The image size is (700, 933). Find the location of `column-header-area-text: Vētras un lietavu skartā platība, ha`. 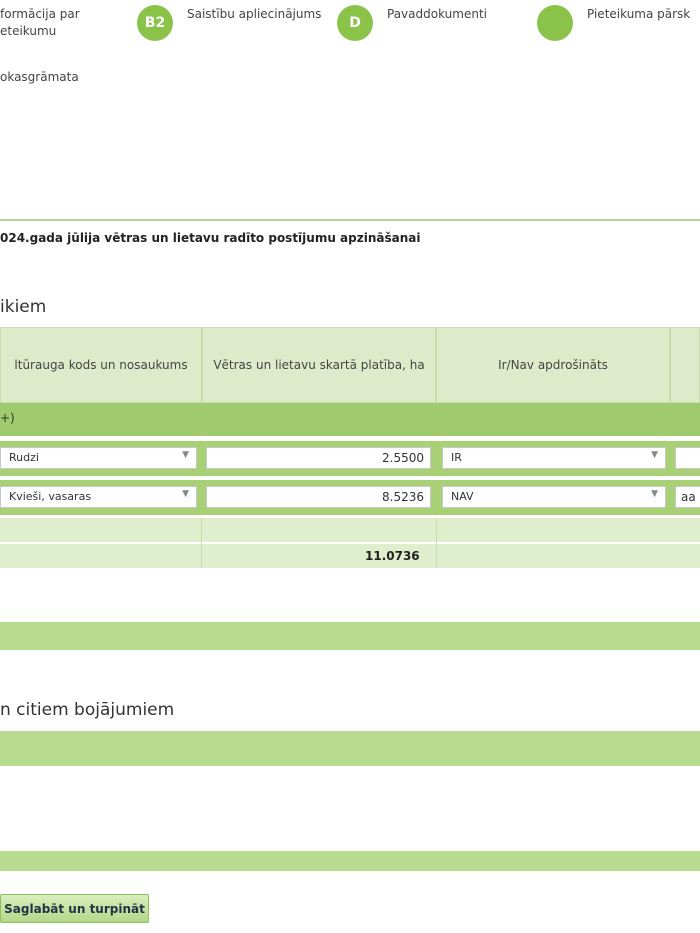

column-header-area-text: Vētras un lietavu skartā platība, ha is located at coordinates (319, 364).